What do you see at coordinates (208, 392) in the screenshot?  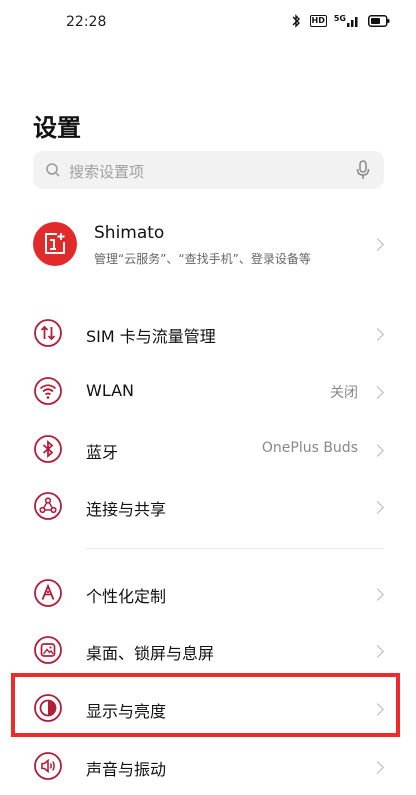 I see `settings-item-wlan: WLAN 关闭` at bounding box center [208, 392].